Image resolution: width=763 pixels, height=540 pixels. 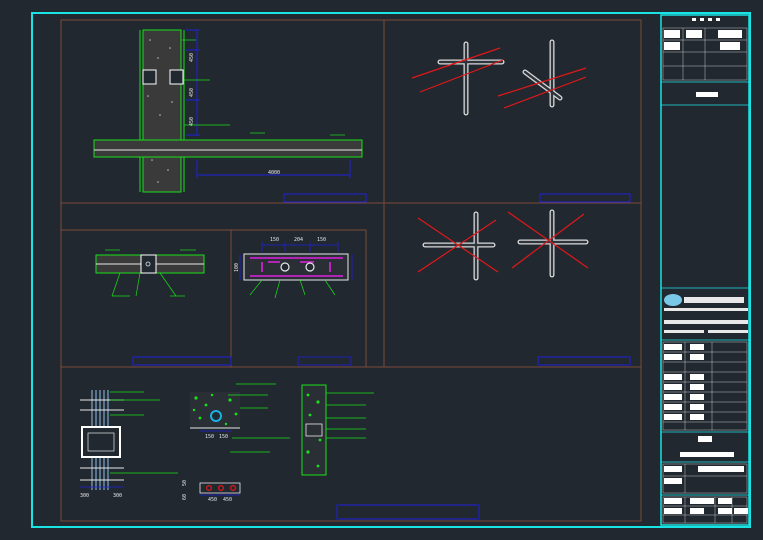 What do you see at coordinates (310, 267) in the screenshot?
I see `pipe-circle-right` at bounding box center [310, 267].